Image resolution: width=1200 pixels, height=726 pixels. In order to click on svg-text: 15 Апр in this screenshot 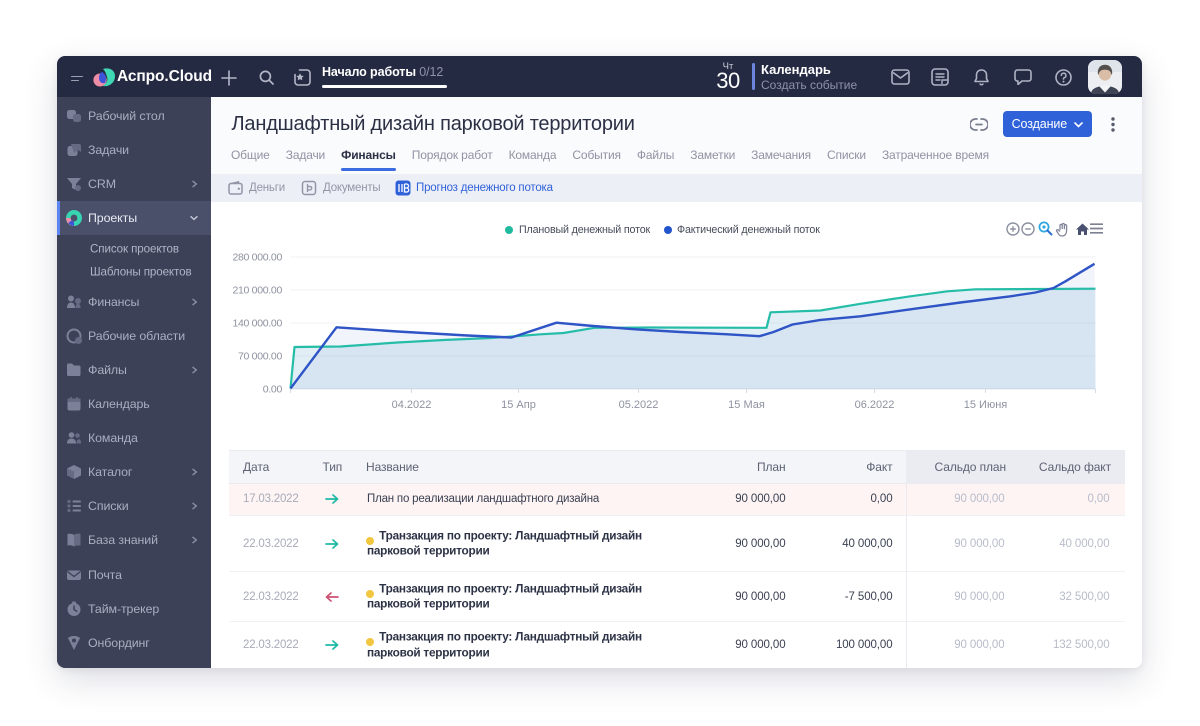, I will do `click(518, 405)`.